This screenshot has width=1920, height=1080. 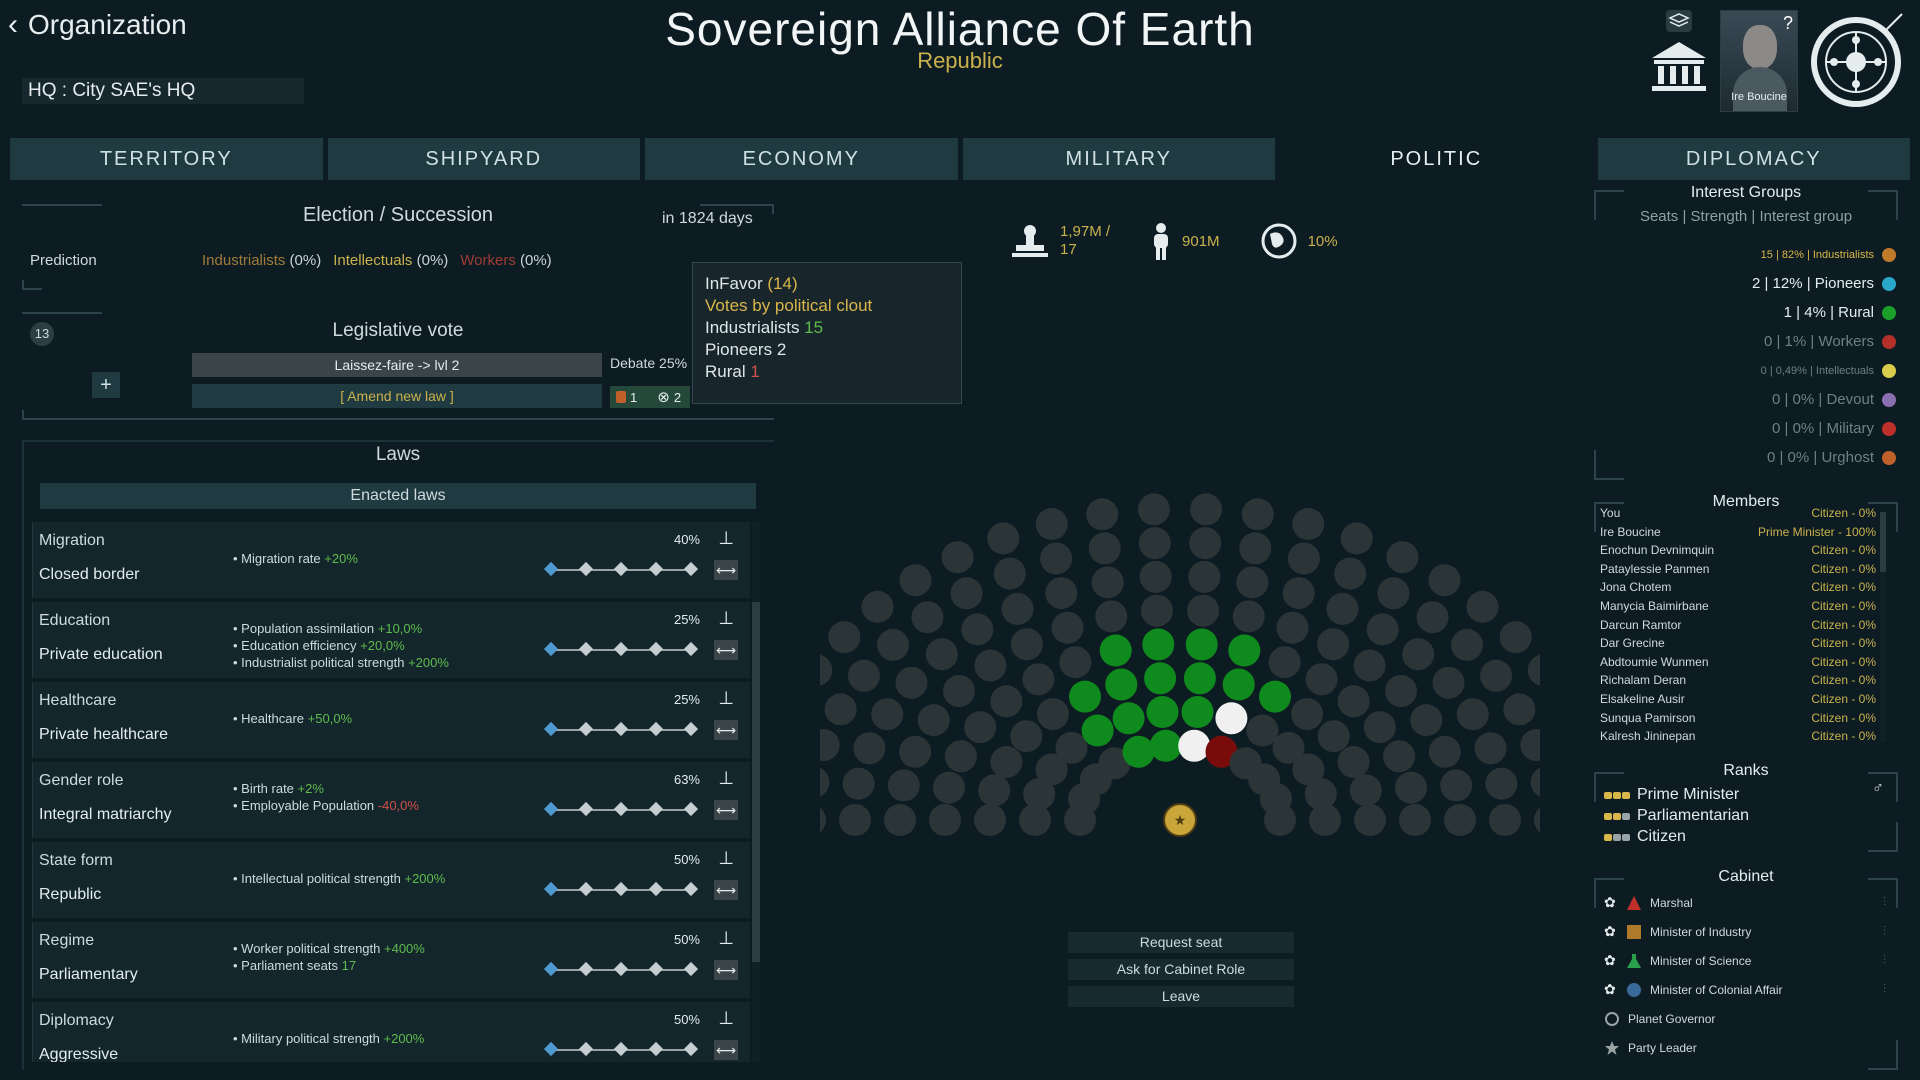 I want to click on interest-group-row: 1 | 4% | Rural, so click(x=1746, y=312).